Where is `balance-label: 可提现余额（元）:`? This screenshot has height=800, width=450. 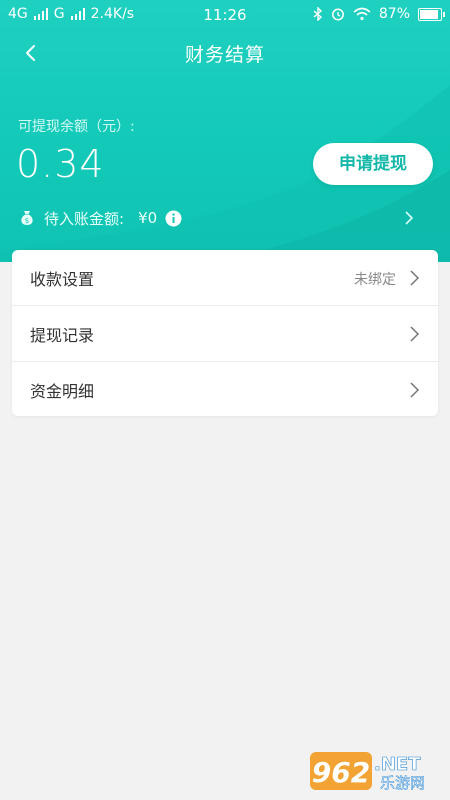 balance-label: 可提现余额（元）: is located at coordinates (76, 127).